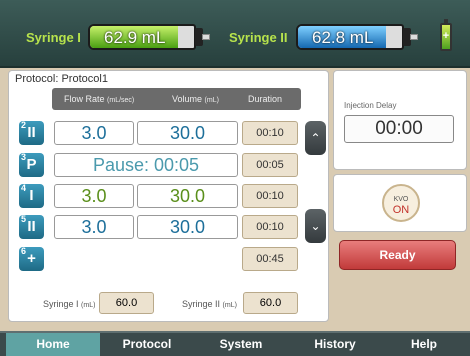 The width and height of the screenshot is (470, 356). I want to click on syringe2-total-label: Syringe II (mL), so click(209, 304).